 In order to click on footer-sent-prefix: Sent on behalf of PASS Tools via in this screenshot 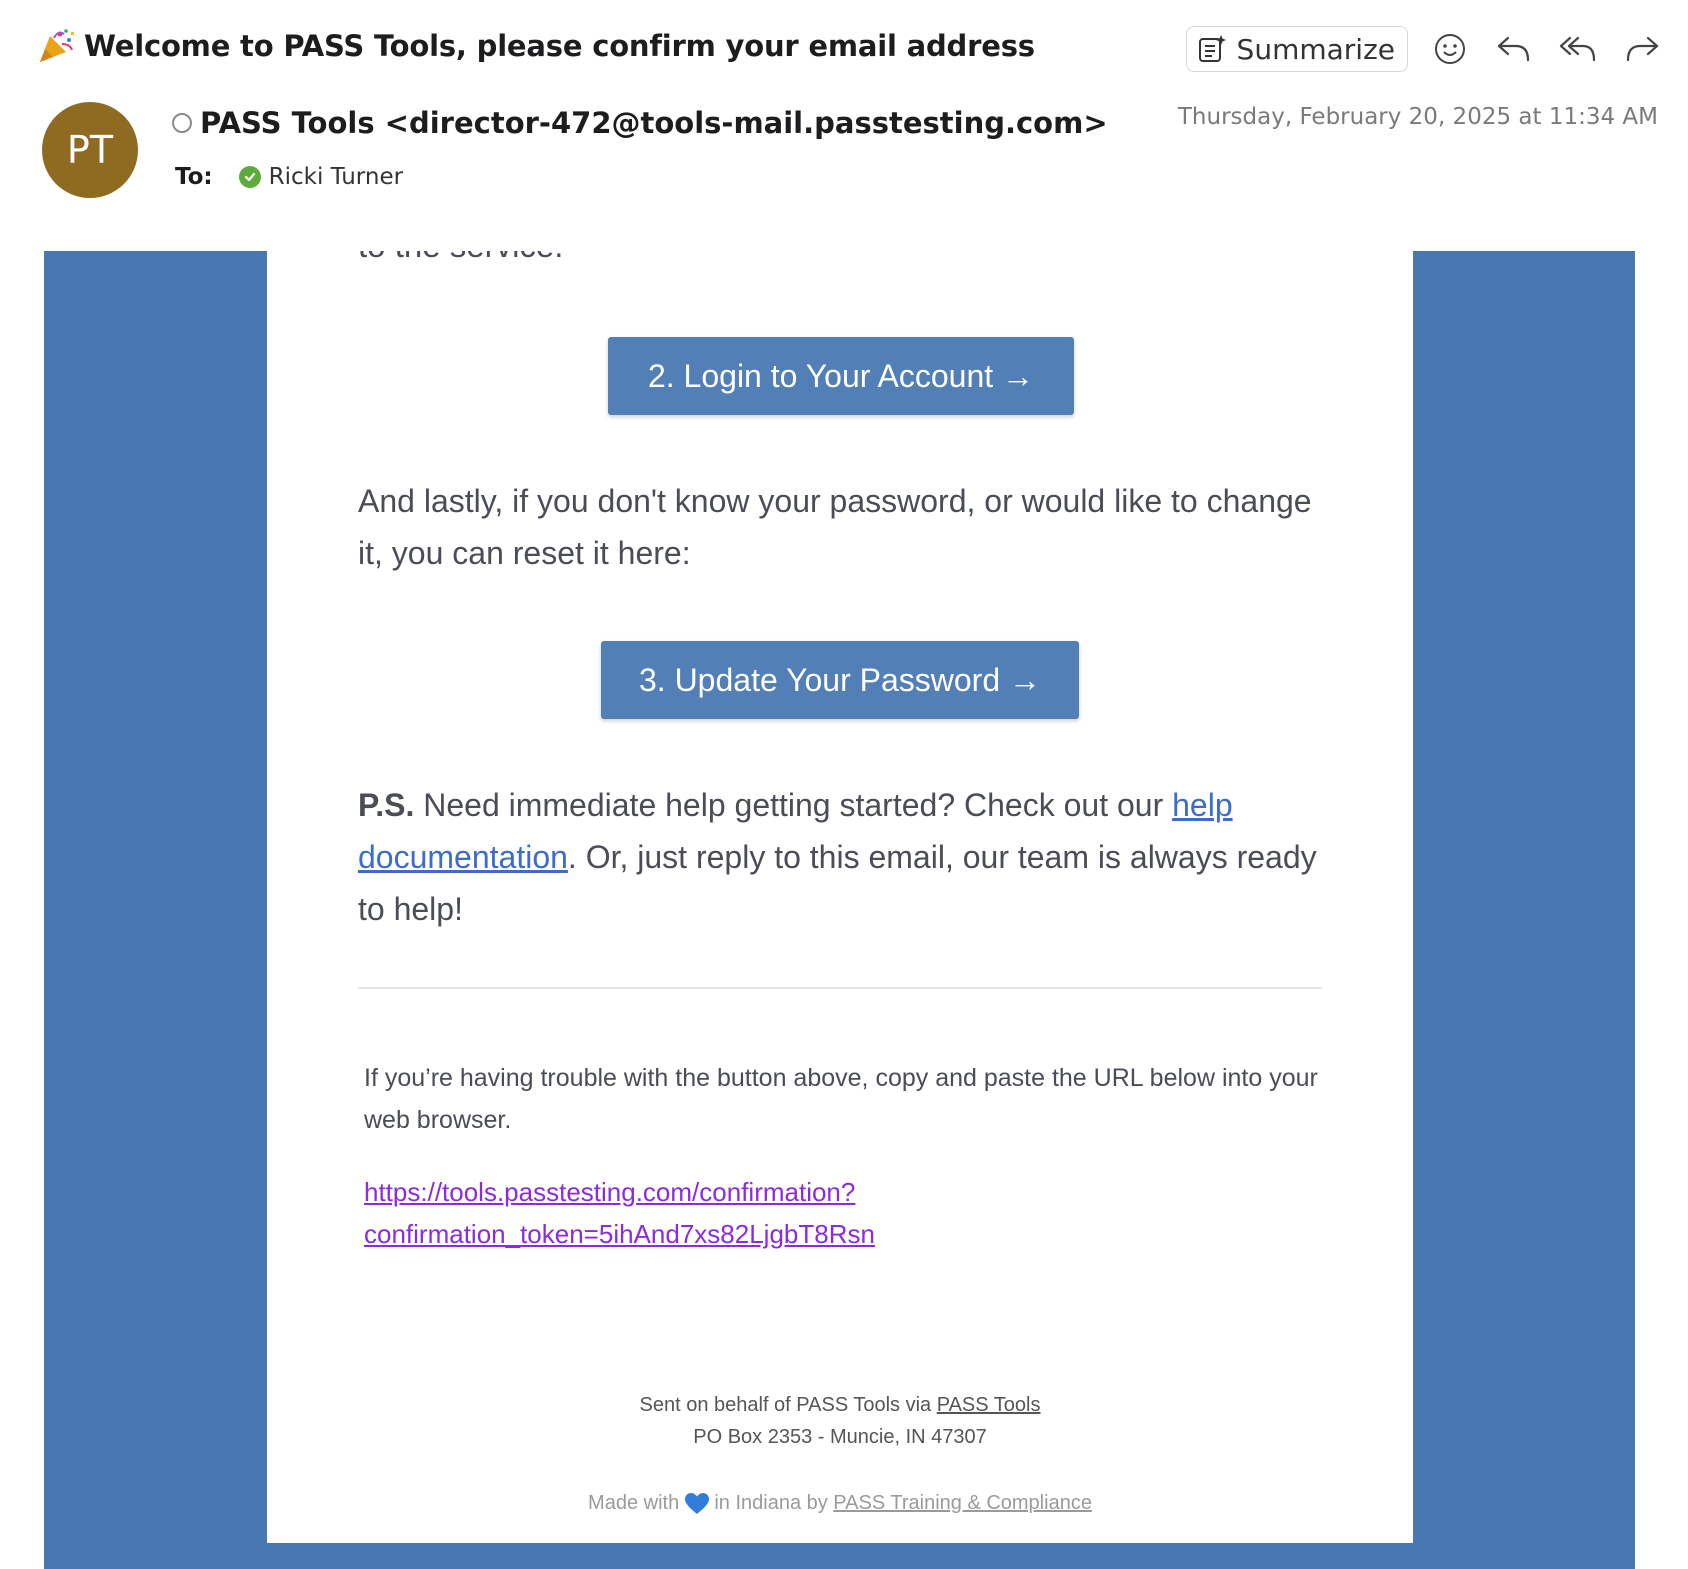, I will do `click(788, 1405)`.